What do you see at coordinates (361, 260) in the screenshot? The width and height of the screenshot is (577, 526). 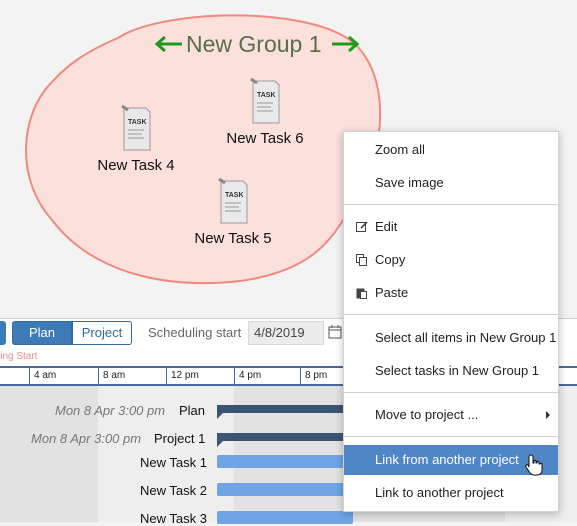 I see `copy-icon` at bounding box center [361, 260].